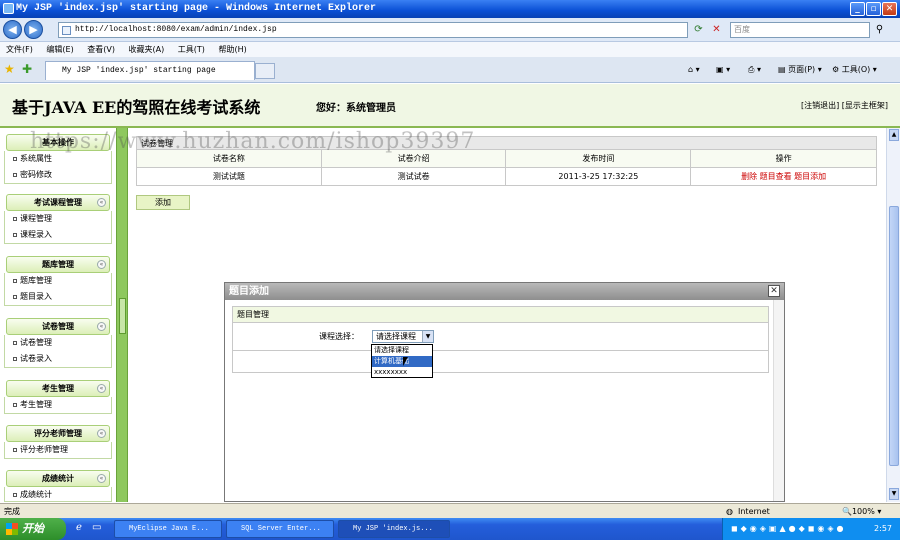 This screenshot has width=900, height=540. I want to click on feeds-icon: ▣ ▾, so click(723, 70).